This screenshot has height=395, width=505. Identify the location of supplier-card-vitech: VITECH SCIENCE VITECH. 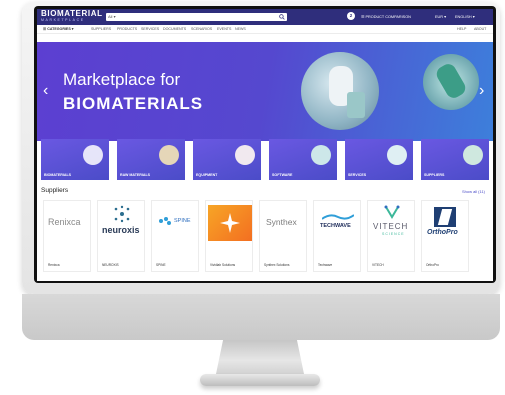
(391, 236).